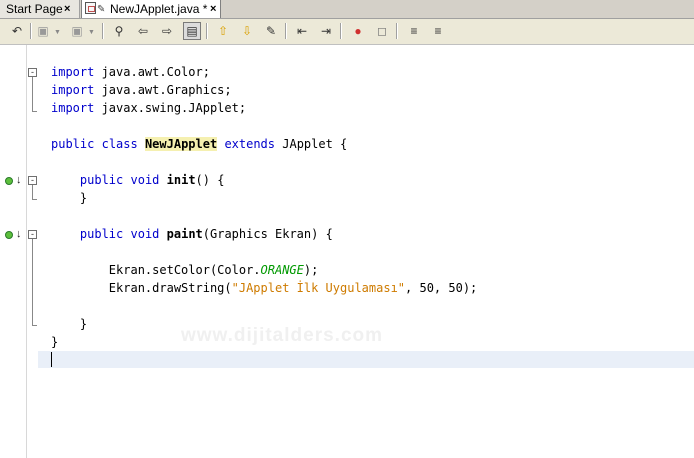  I want to click on find-prev-icon: ⇦, so click(143, 31).